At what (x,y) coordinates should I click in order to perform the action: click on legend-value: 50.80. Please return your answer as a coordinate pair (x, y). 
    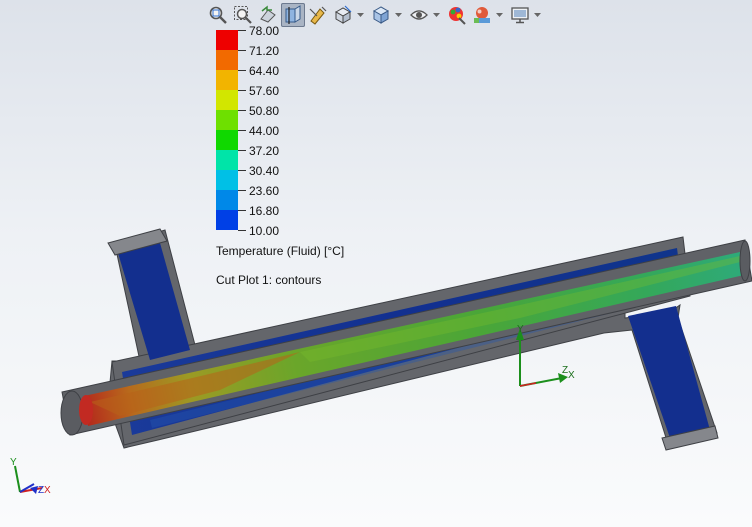
    Looking at the image, I should click on (264, 111).